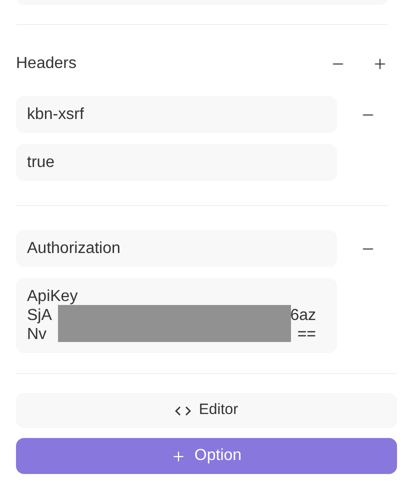 This screenshot has height=487, width=417. Describe the element at coordinates (46, 64) in the screenshot. I see `section-title: Headers` at that location.